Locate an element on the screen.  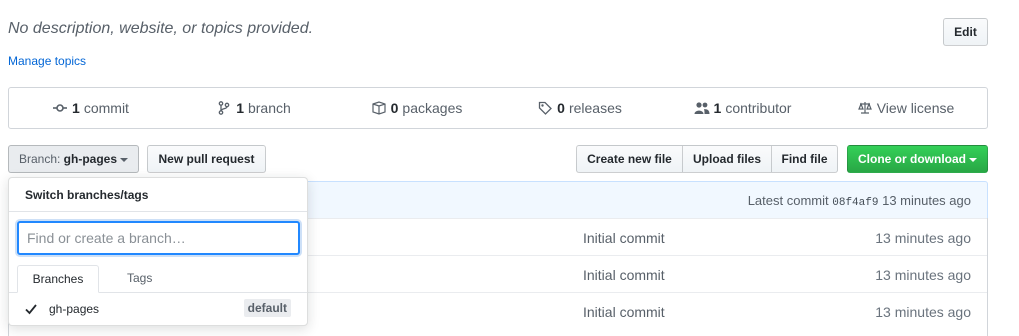
tab-tags: Tags is located at coordinates (139, 279).